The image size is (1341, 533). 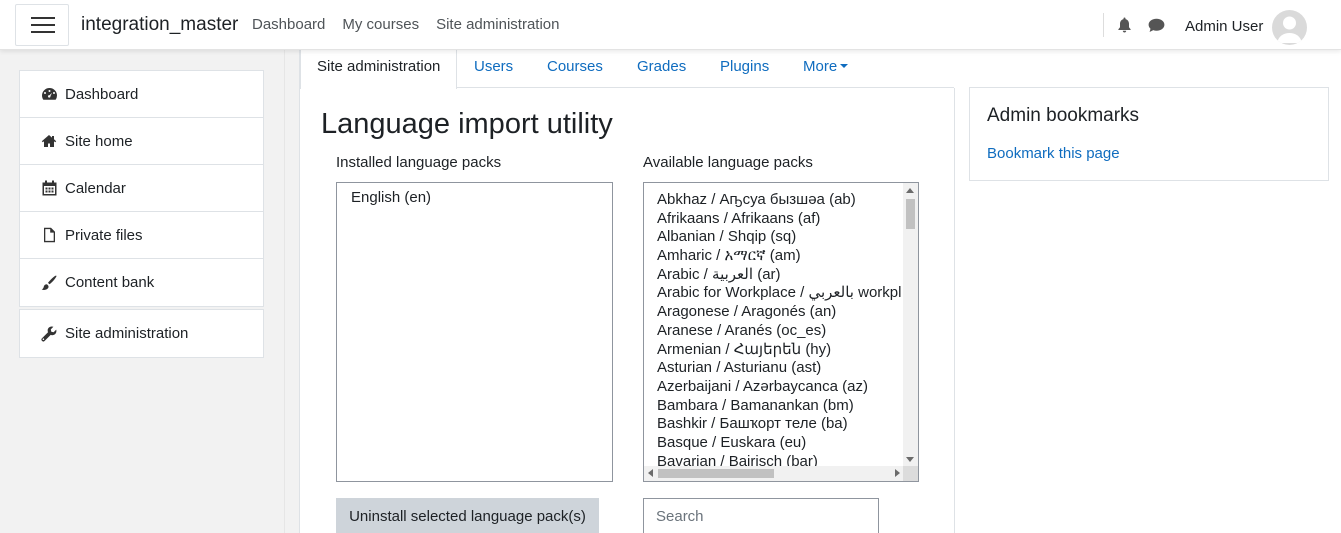 I want to click on admin-bookmarks-block: Admin bookmarks Bookmark this page, so click(x=1149, y=134).